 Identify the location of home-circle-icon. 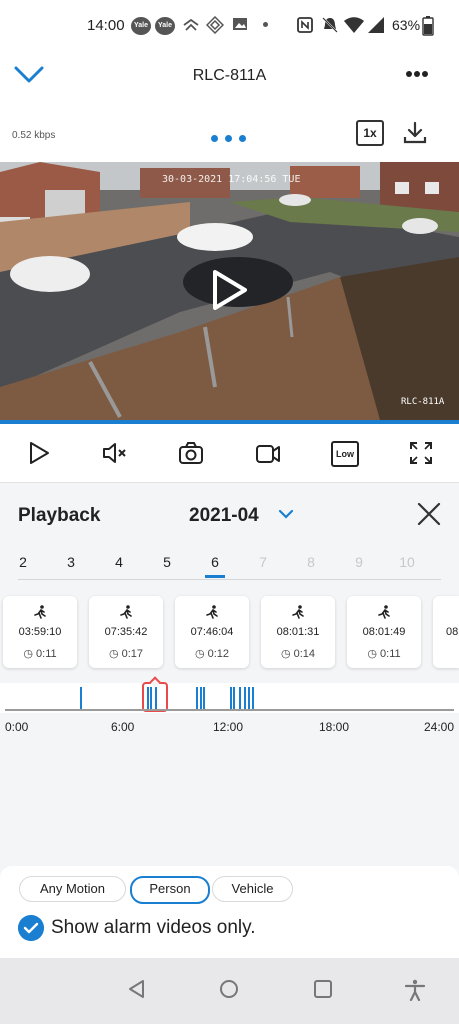
(229, 989).